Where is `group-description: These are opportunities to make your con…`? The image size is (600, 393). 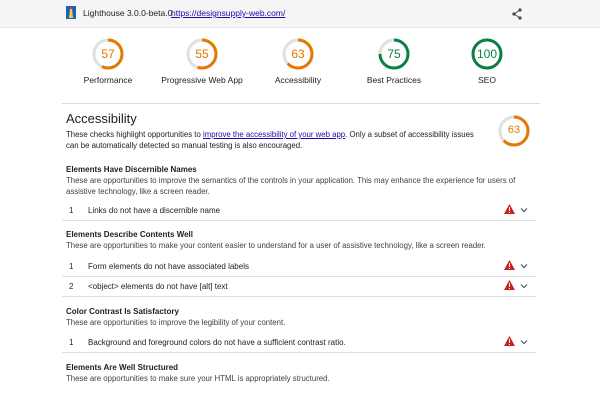 group-description: These are opportunities to make your con… is located at coordinates (276, 245).